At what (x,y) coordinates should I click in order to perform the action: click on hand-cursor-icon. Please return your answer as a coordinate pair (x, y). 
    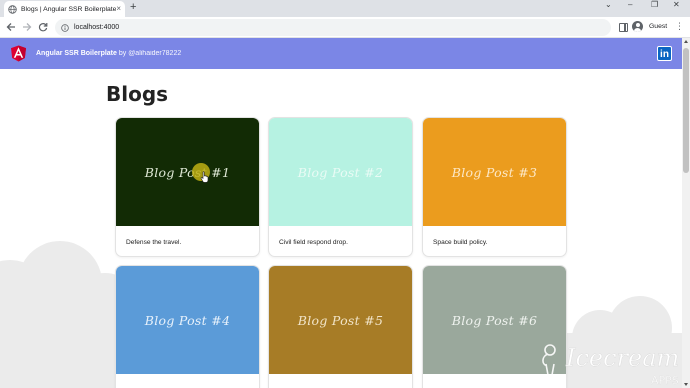
    Looking at the image, I should click on (204, 177).